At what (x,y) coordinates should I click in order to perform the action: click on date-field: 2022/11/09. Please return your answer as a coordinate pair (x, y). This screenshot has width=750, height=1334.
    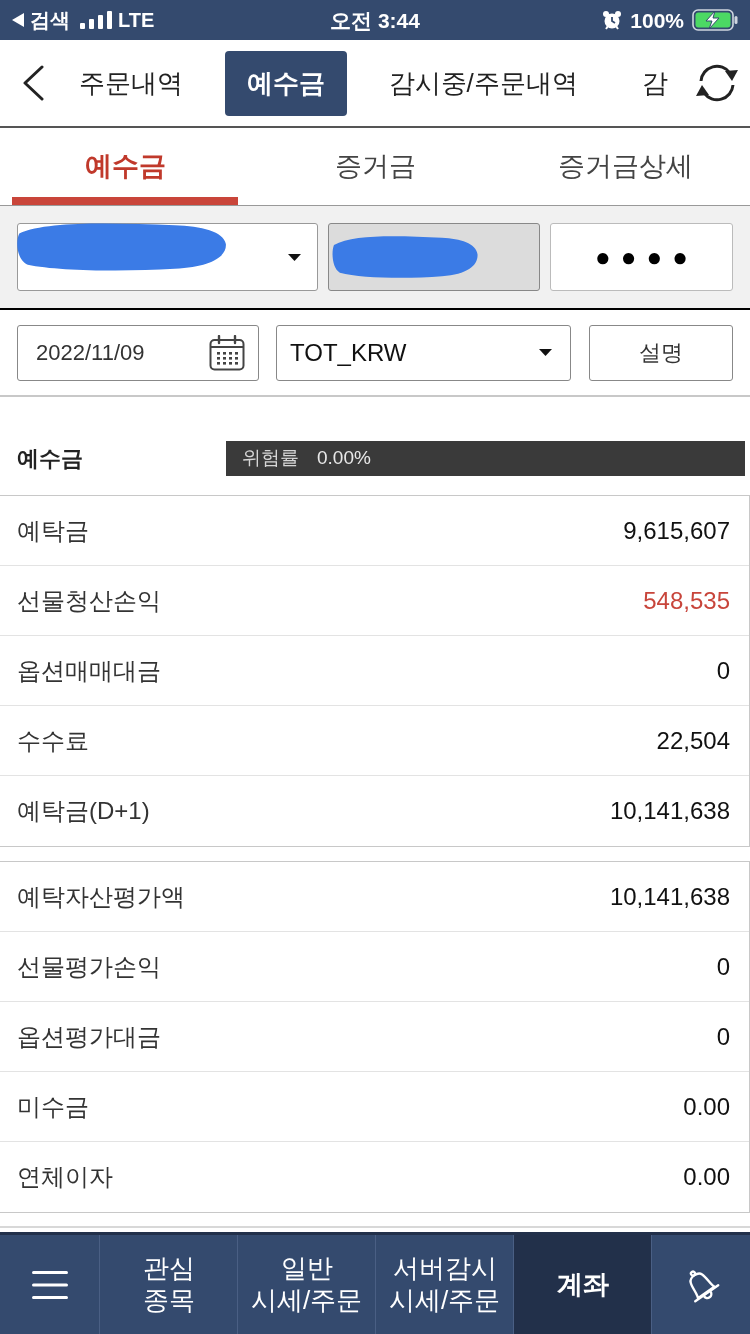
    Looking at the image, I should click on (138, 352).